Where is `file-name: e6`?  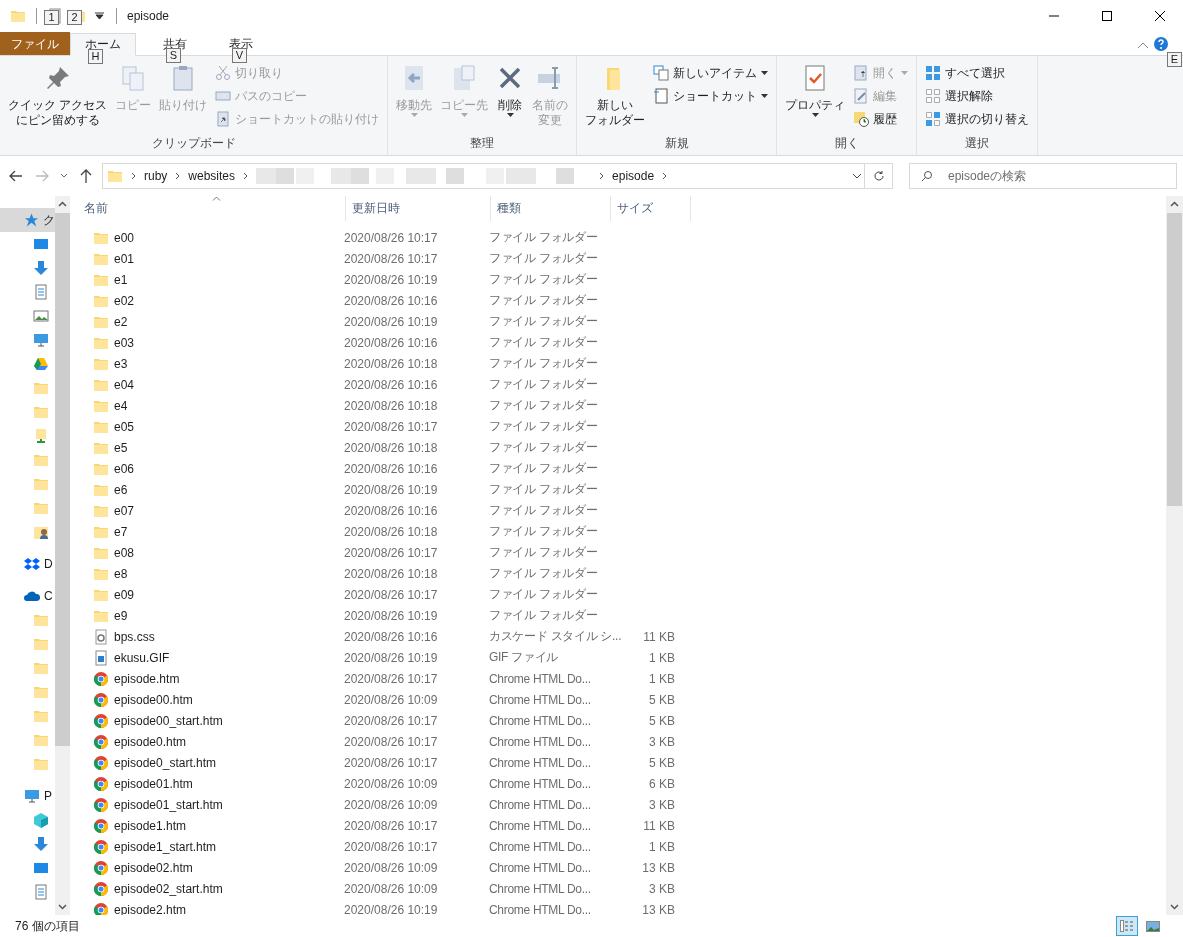 file-name: e6 is located at coordinates (121, 489).